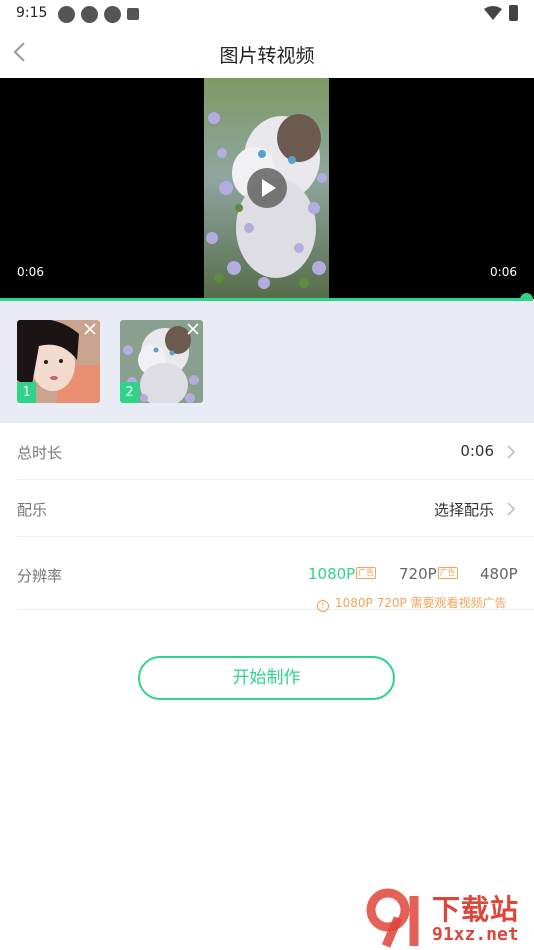  What do you see at coordinates (503, 272) in the screenshot?
I see `total-time: 0:06` at bounding box center [503, 272].